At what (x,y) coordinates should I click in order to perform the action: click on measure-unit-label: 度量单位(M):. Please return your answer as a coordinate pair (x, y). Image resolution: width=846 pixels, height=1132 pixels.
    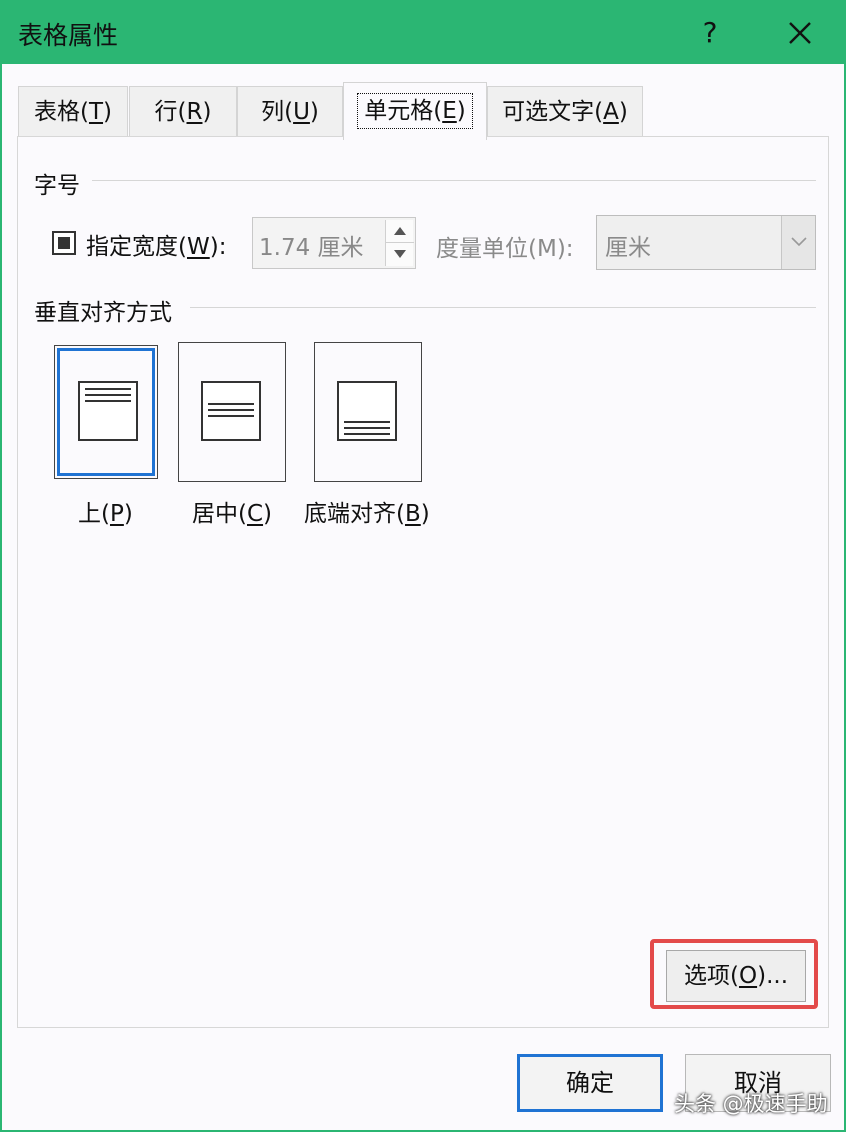
    Looking at the image, I should click on (505, 249).